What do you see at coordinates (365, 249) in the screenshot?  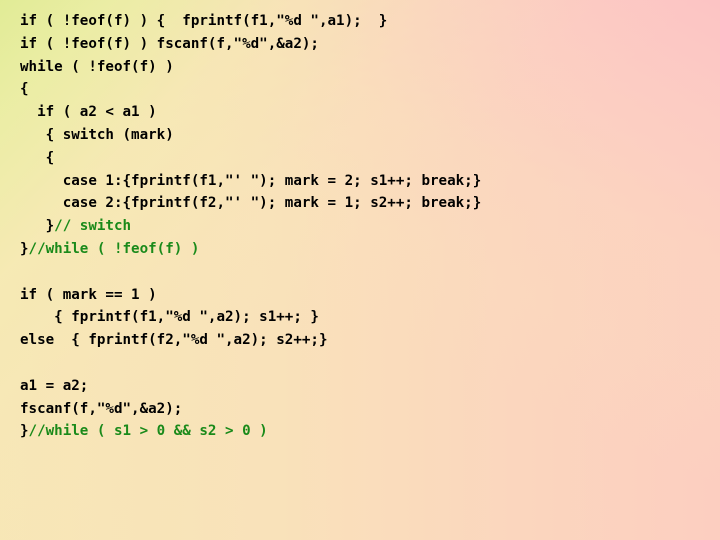 I see `code-line: }//while ( !feof(f) )` at bounding box center [365, 249].